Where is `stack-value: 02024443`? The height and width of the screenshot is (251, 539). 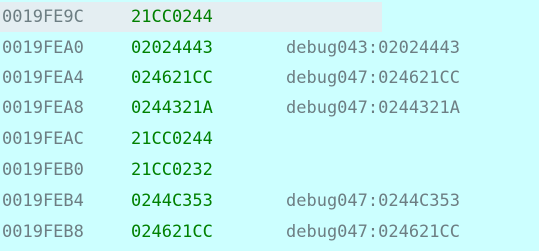
stack-value: 02024443 is located at coordinates (172, 48).